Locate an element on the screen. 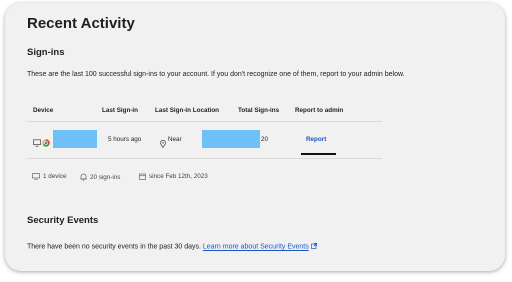 Image resolution: width=512 pixels, height=282 pixels. location-redacted is located at coordinates (231, 139).